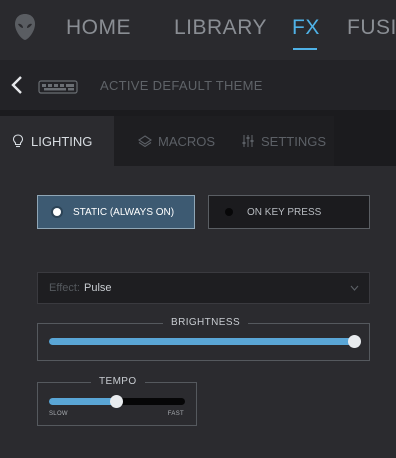 This screenshot has width=396, height=458. Describe the element at coordinates (371, 28) in the screenshot. I see `nav-fusion: FUSI` at that location.